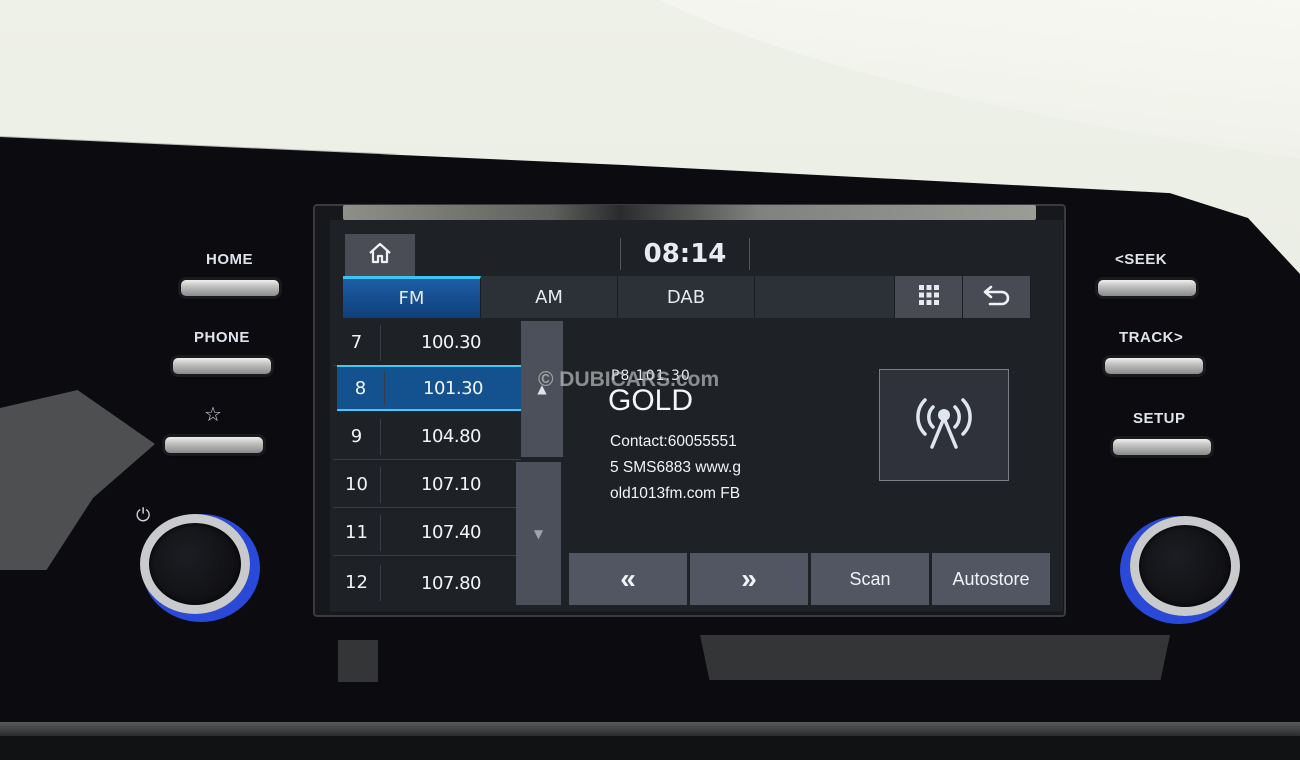 This screenshot has height=760, width=1300. What do you see at coordinates (650, 748) in the screenshot?
I see `dashboard-lower` at bounding box center [650, 748].